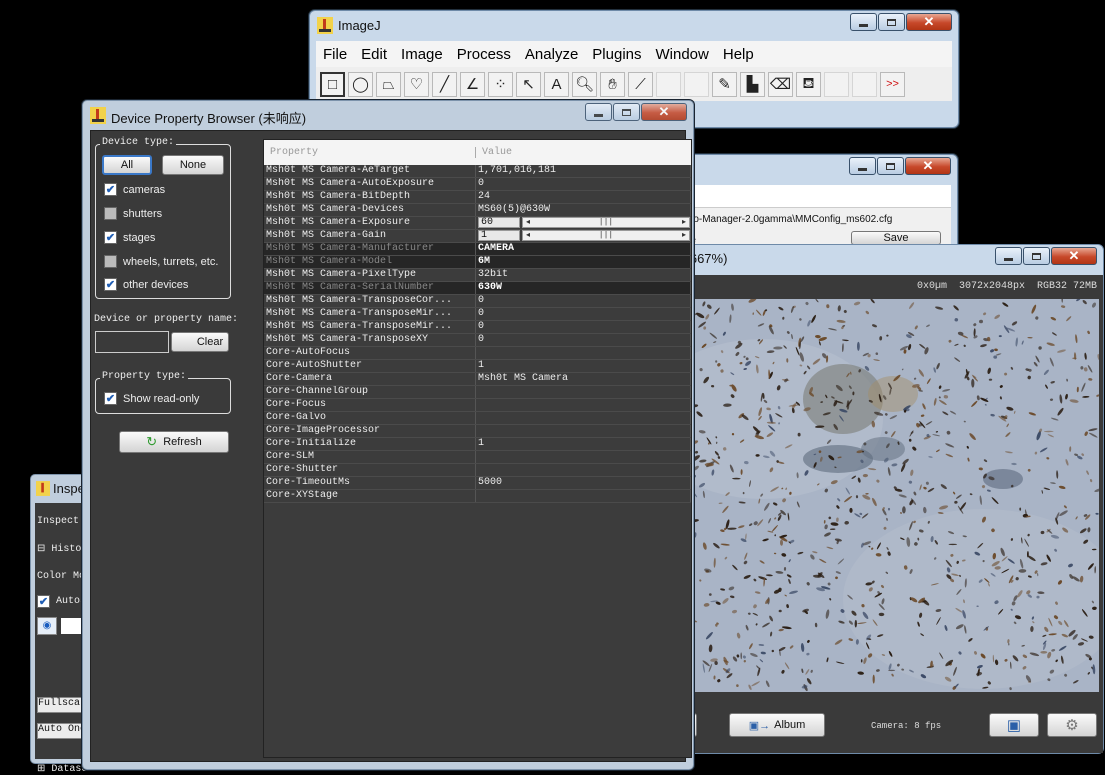 The image size is (1105, 775). I want to click on menu-help: Help, so click(738, 54).